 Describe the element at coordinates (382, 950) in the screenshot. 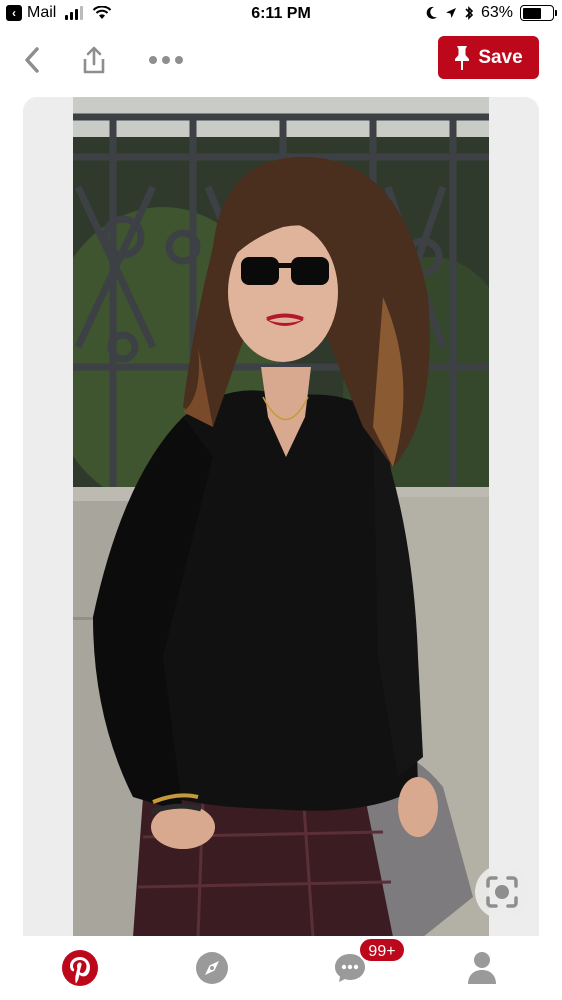

I see `messages-badge: 99+` at that location.